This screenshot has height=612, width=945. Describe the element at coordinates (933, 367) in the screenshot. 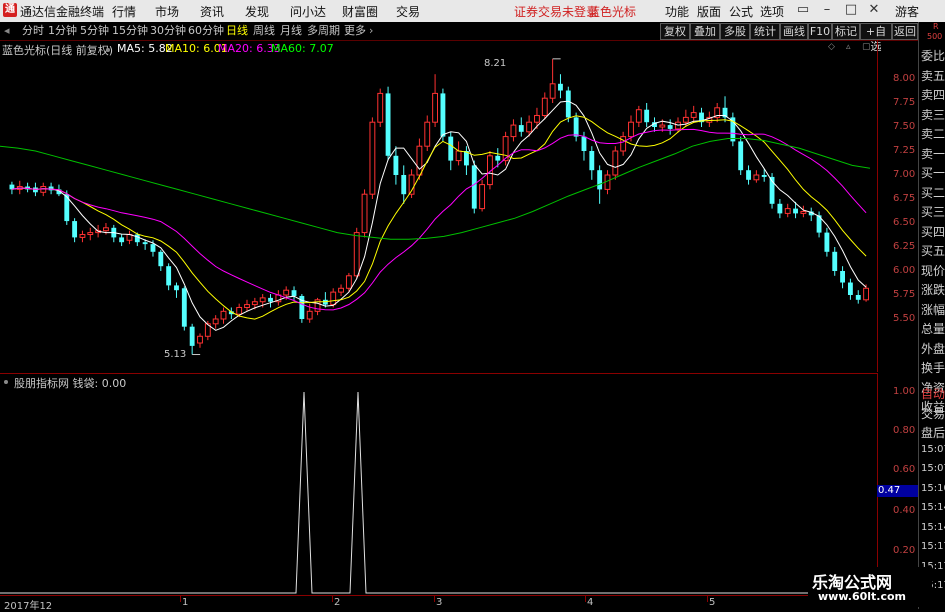

I see `quote-field-label: 换手` at that location.